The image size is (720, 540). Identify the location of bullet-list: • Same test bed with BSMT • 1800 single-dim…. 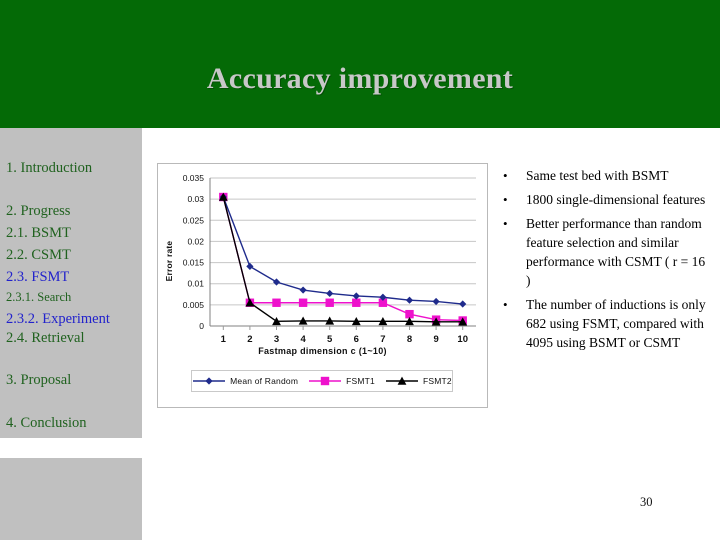
(604, 261).